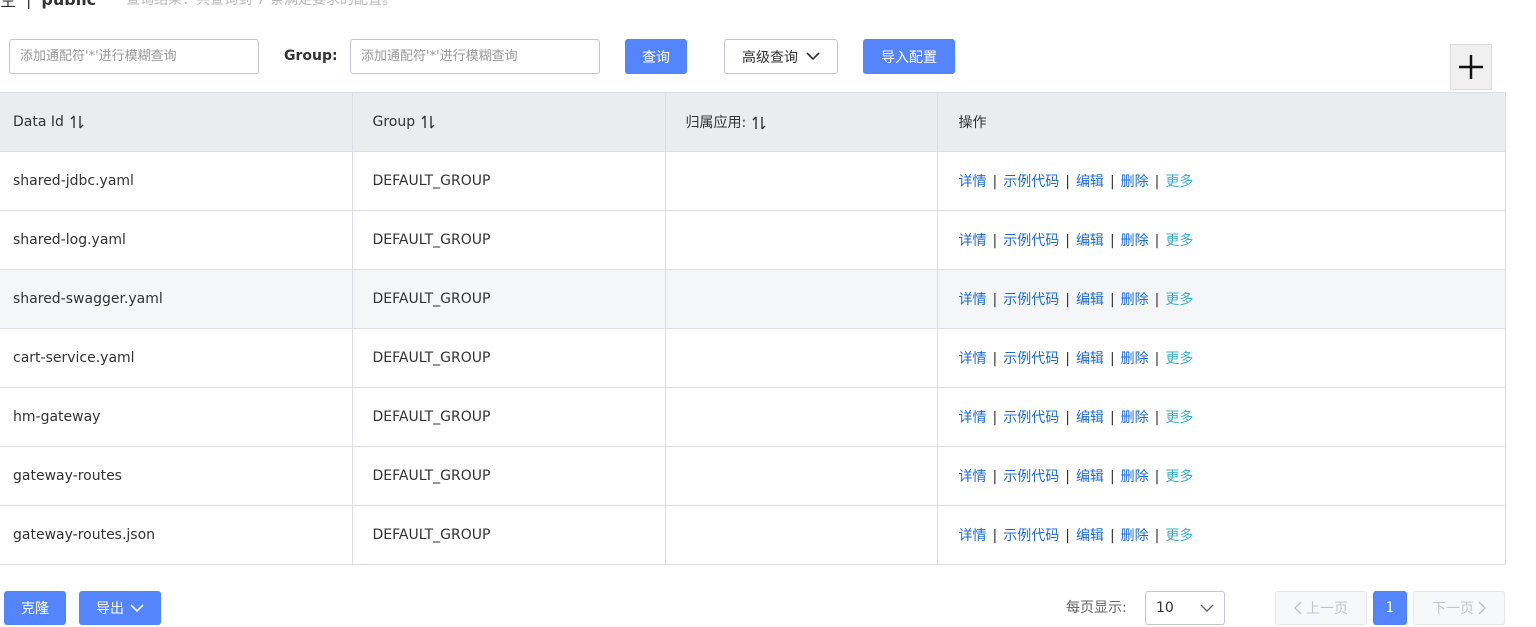 Image resolution: width=1536 pixels, height=627 pixels. Describe the element at coordinates (656, 56) in the screenshot. I see `query-button: 查询` at that location.